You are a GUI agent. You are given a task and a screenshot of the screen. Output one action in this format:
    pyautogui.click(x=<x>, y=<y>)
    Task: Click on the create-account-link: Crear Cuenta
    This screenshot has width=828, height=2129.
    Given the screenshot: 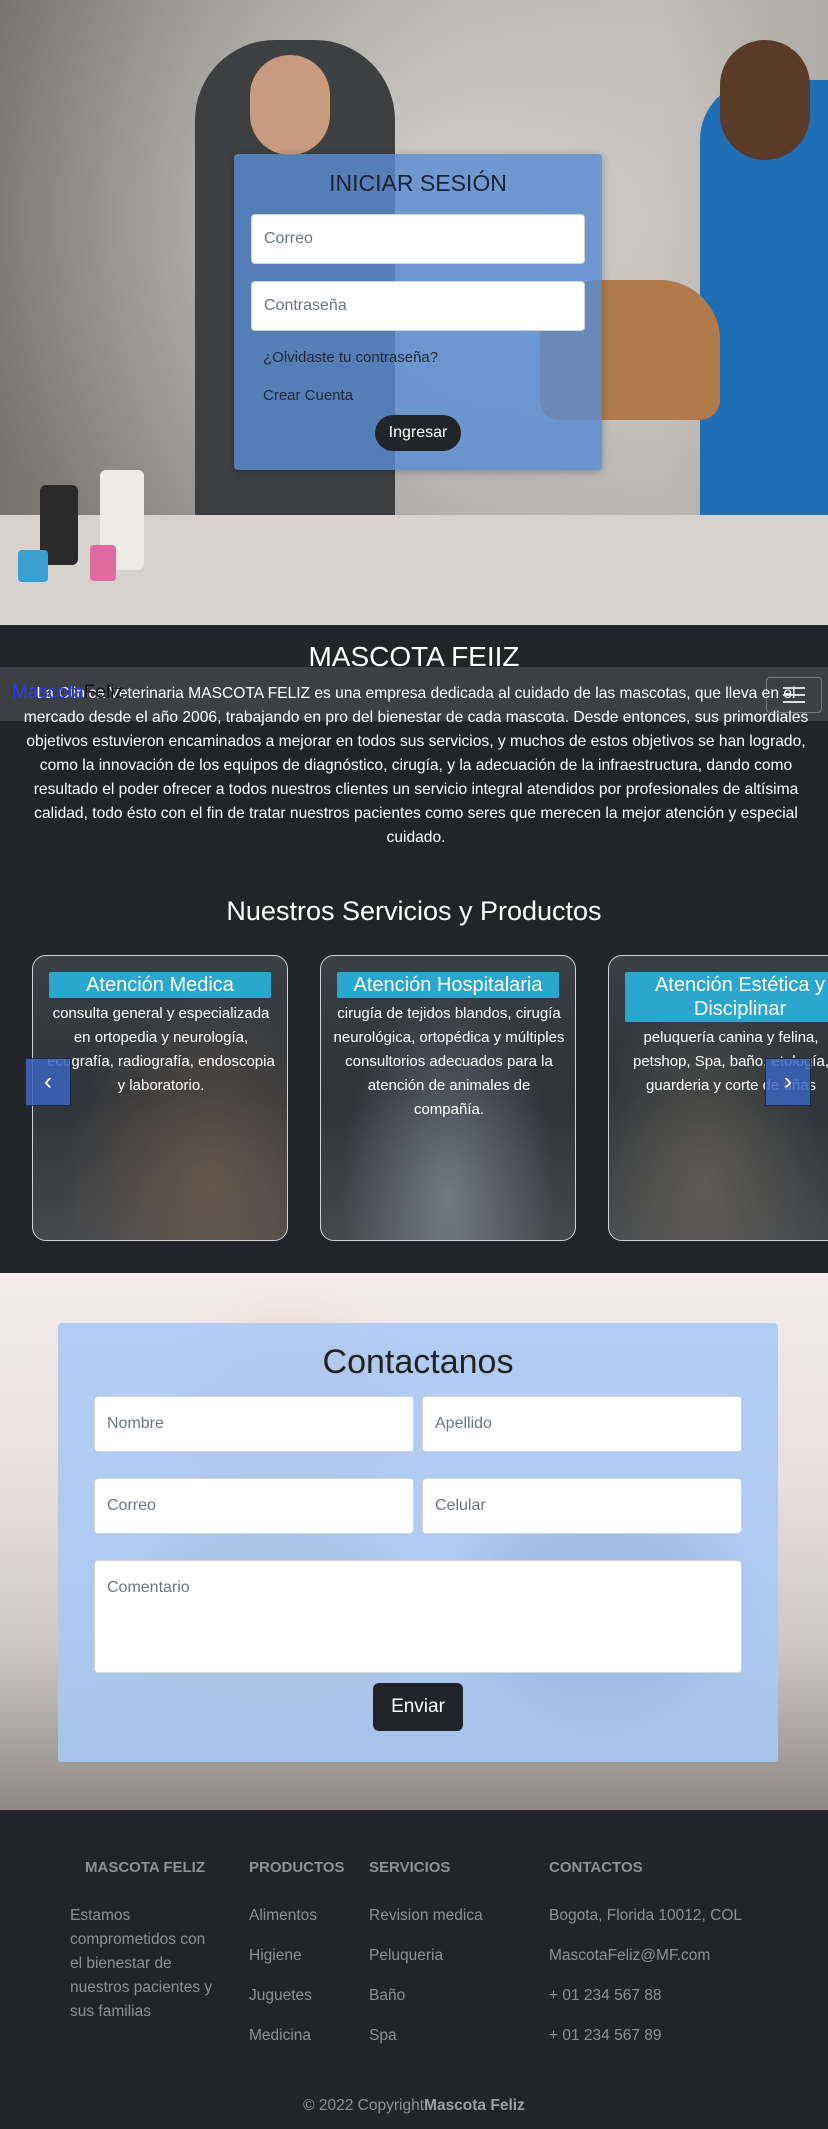 What is the action you would take?
    pyautogui.click(x=308, y=395)
    